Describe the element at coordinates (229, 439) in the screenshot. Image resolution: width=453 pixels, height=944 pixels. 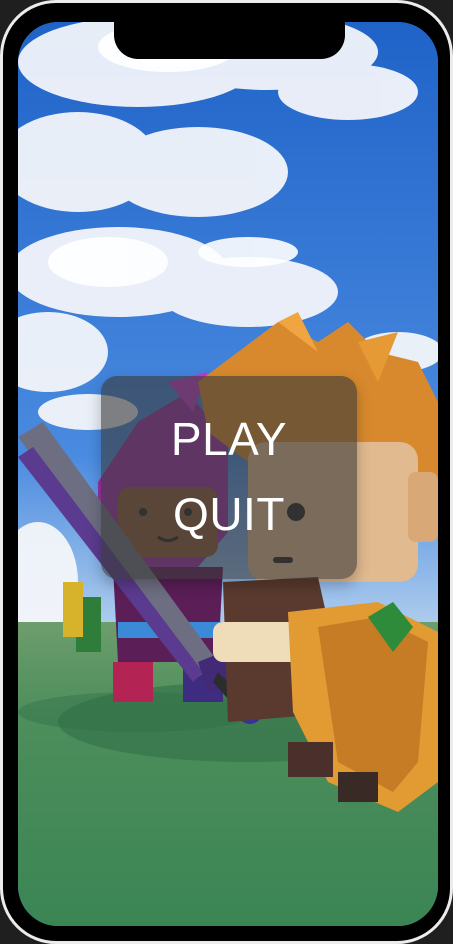
I see `play-button: PLAY` at that location.